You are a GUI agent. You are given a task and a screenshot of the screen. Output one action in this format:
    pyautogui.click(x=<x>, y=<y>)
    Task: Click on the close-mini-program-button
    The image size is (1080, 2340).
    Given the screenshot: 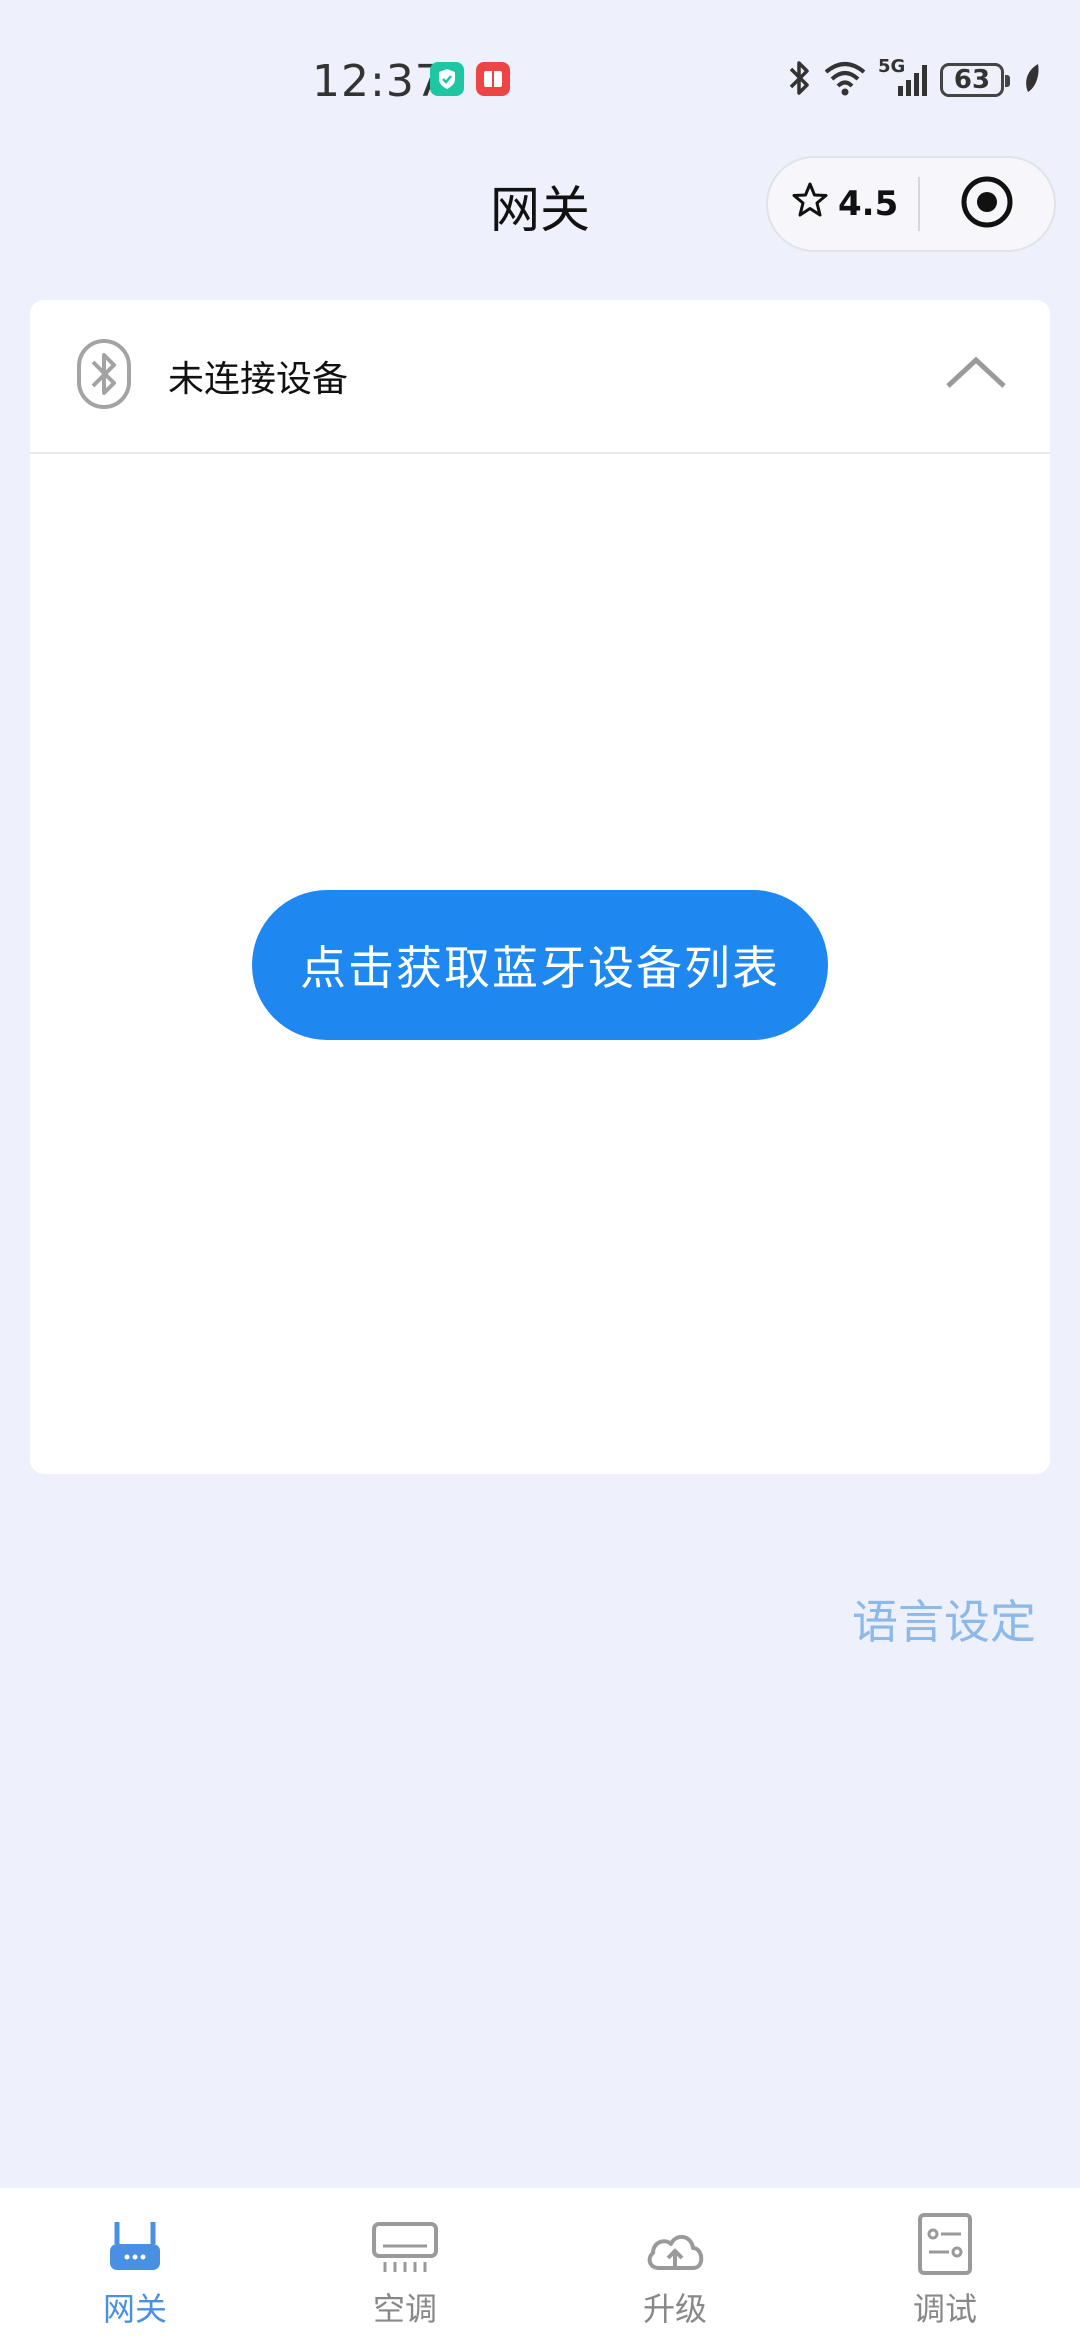 What is the action you would take?
    pyautogui.click(x=987, y=204)
    